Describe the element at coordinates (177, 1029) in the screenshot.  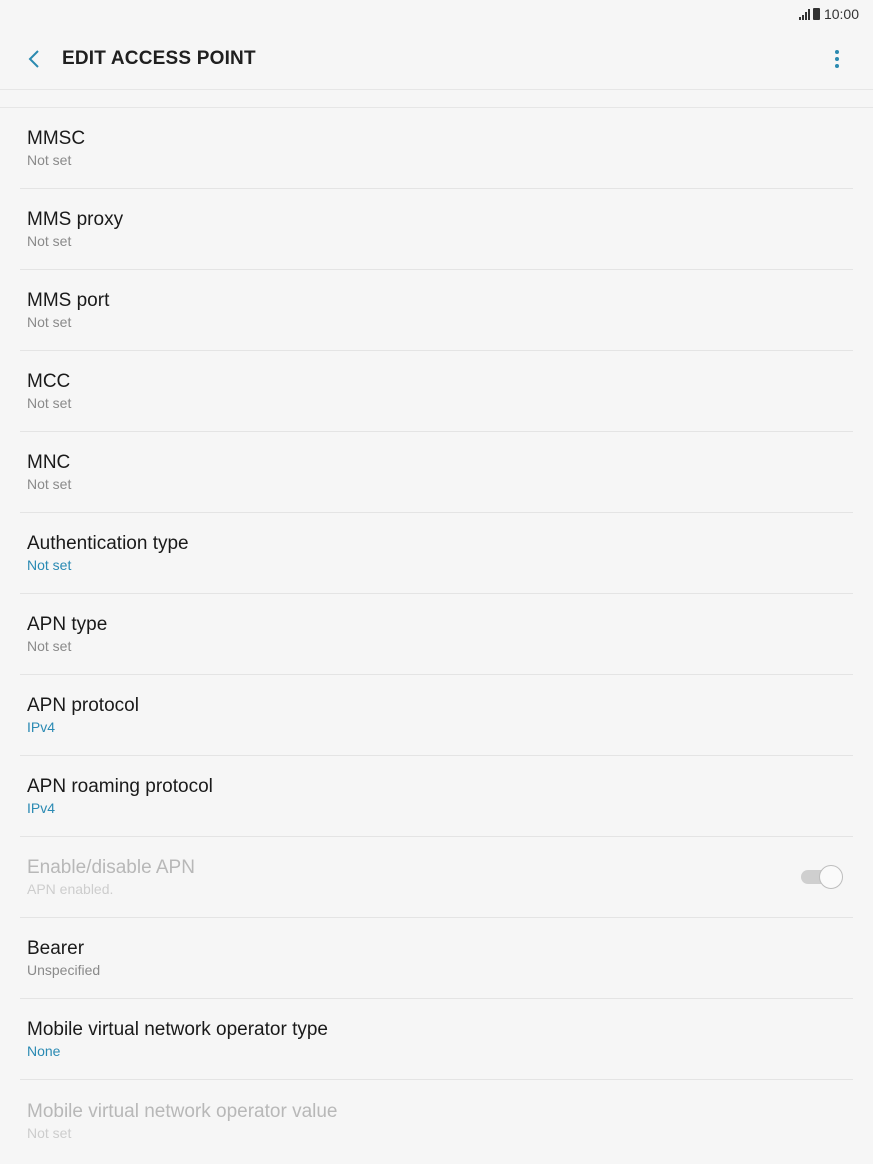
I see `setting-title: Mobile virtual network operator type` at that location.